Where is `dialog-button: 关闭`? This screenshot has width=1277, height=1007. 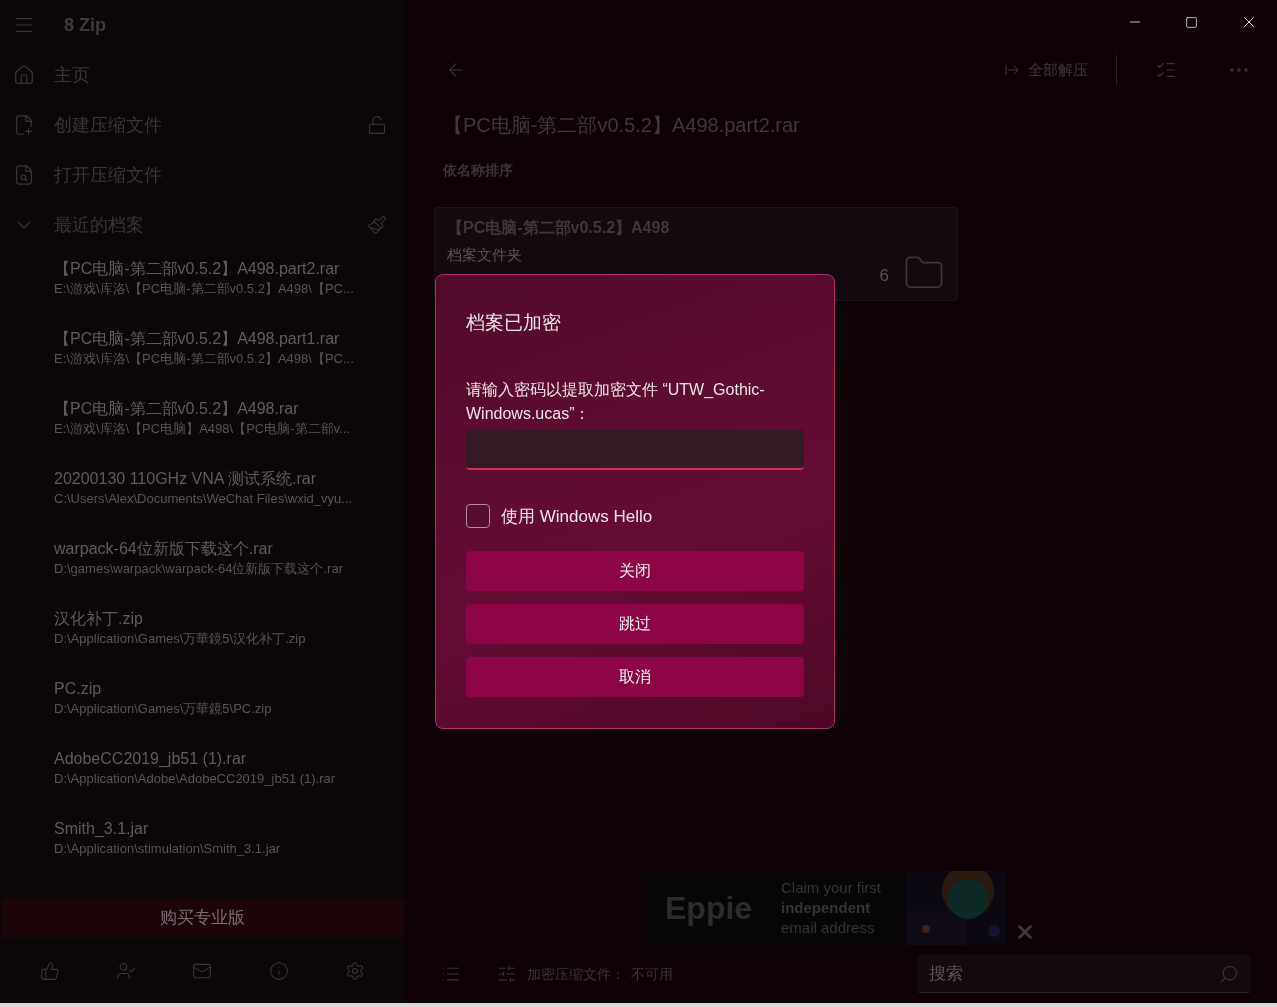
dialog-button: 关闭 is located at coordinates (635, 571).